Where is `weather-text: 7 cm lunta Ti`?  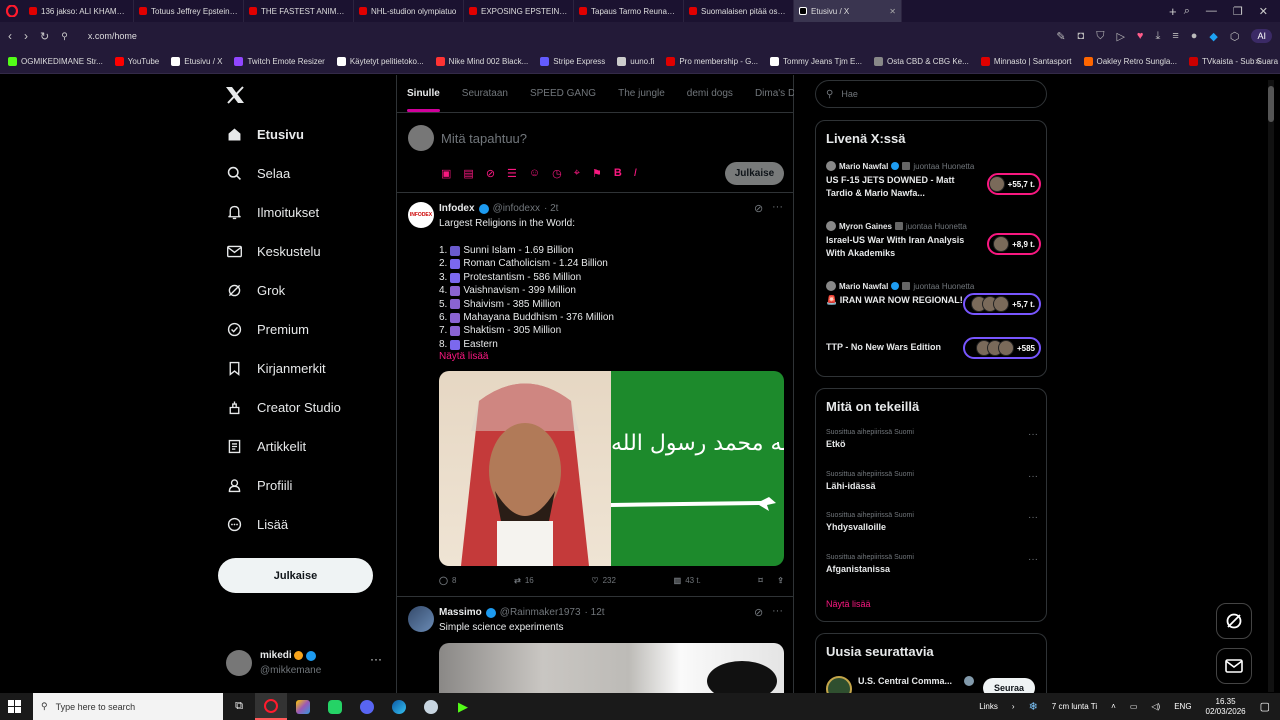 weather-text: 7 cm lunta Ti is located at coordinates (1074, 706).